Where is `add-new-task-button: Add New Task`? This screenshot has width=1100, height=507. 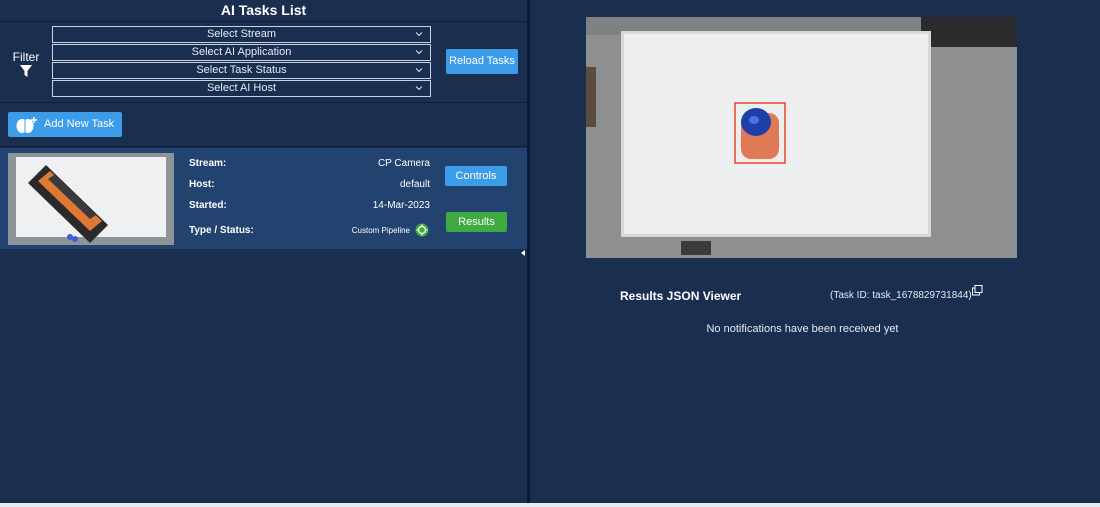 add-new-task-button: Add New Task is located at coordinates (65, 124).